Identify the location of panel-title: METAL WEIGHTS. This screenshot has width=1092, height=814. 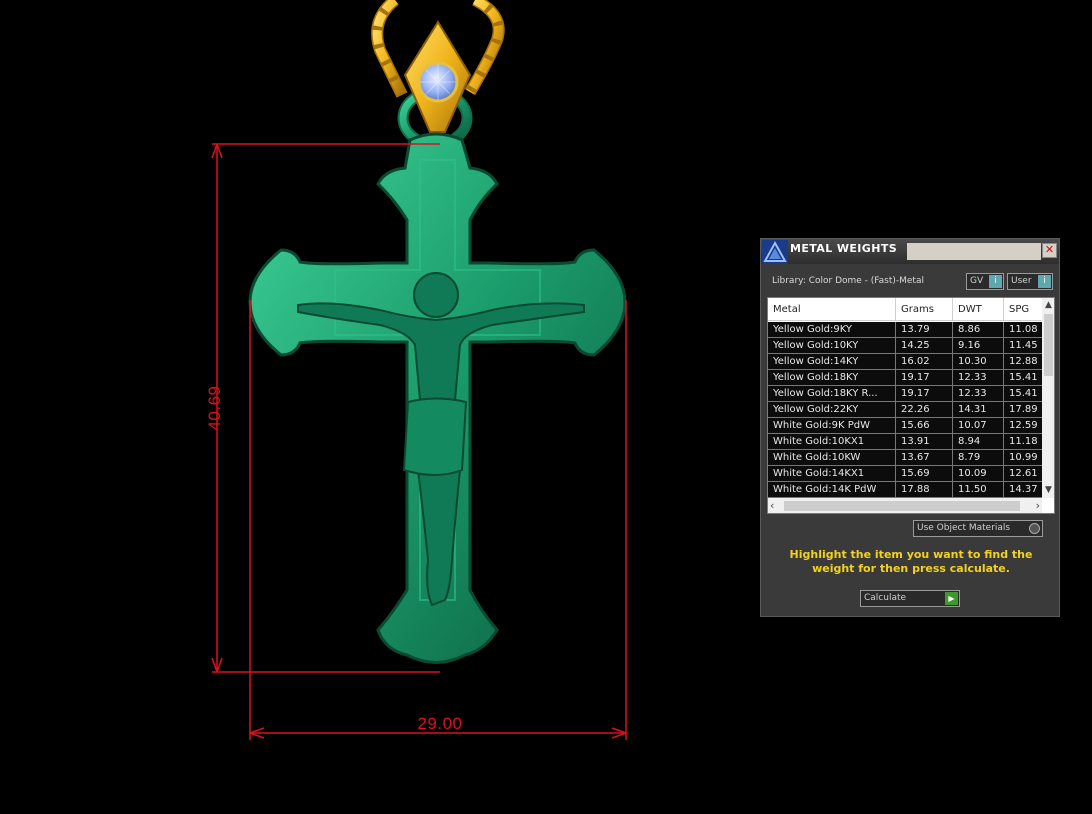
(844, 248).